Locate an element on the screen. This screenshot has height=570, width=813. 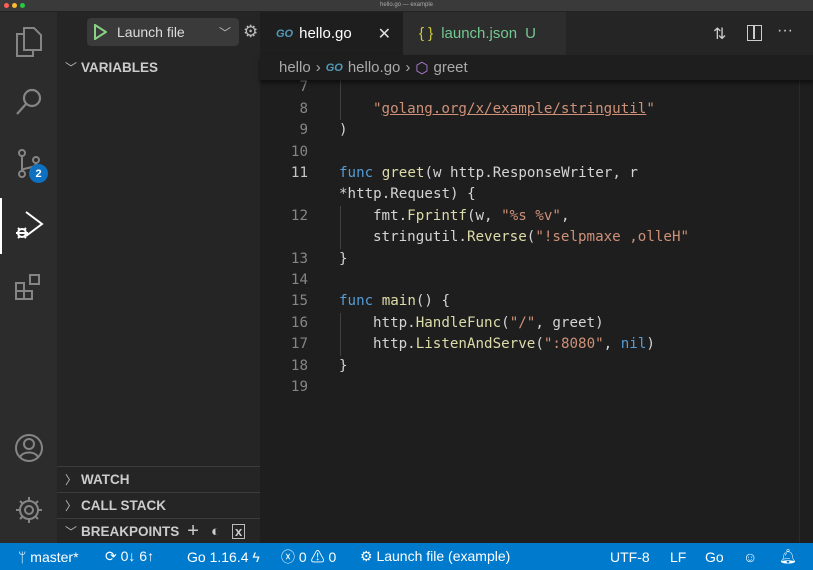
add-breakpoint-icon: + is located at coordinates (193, 531).